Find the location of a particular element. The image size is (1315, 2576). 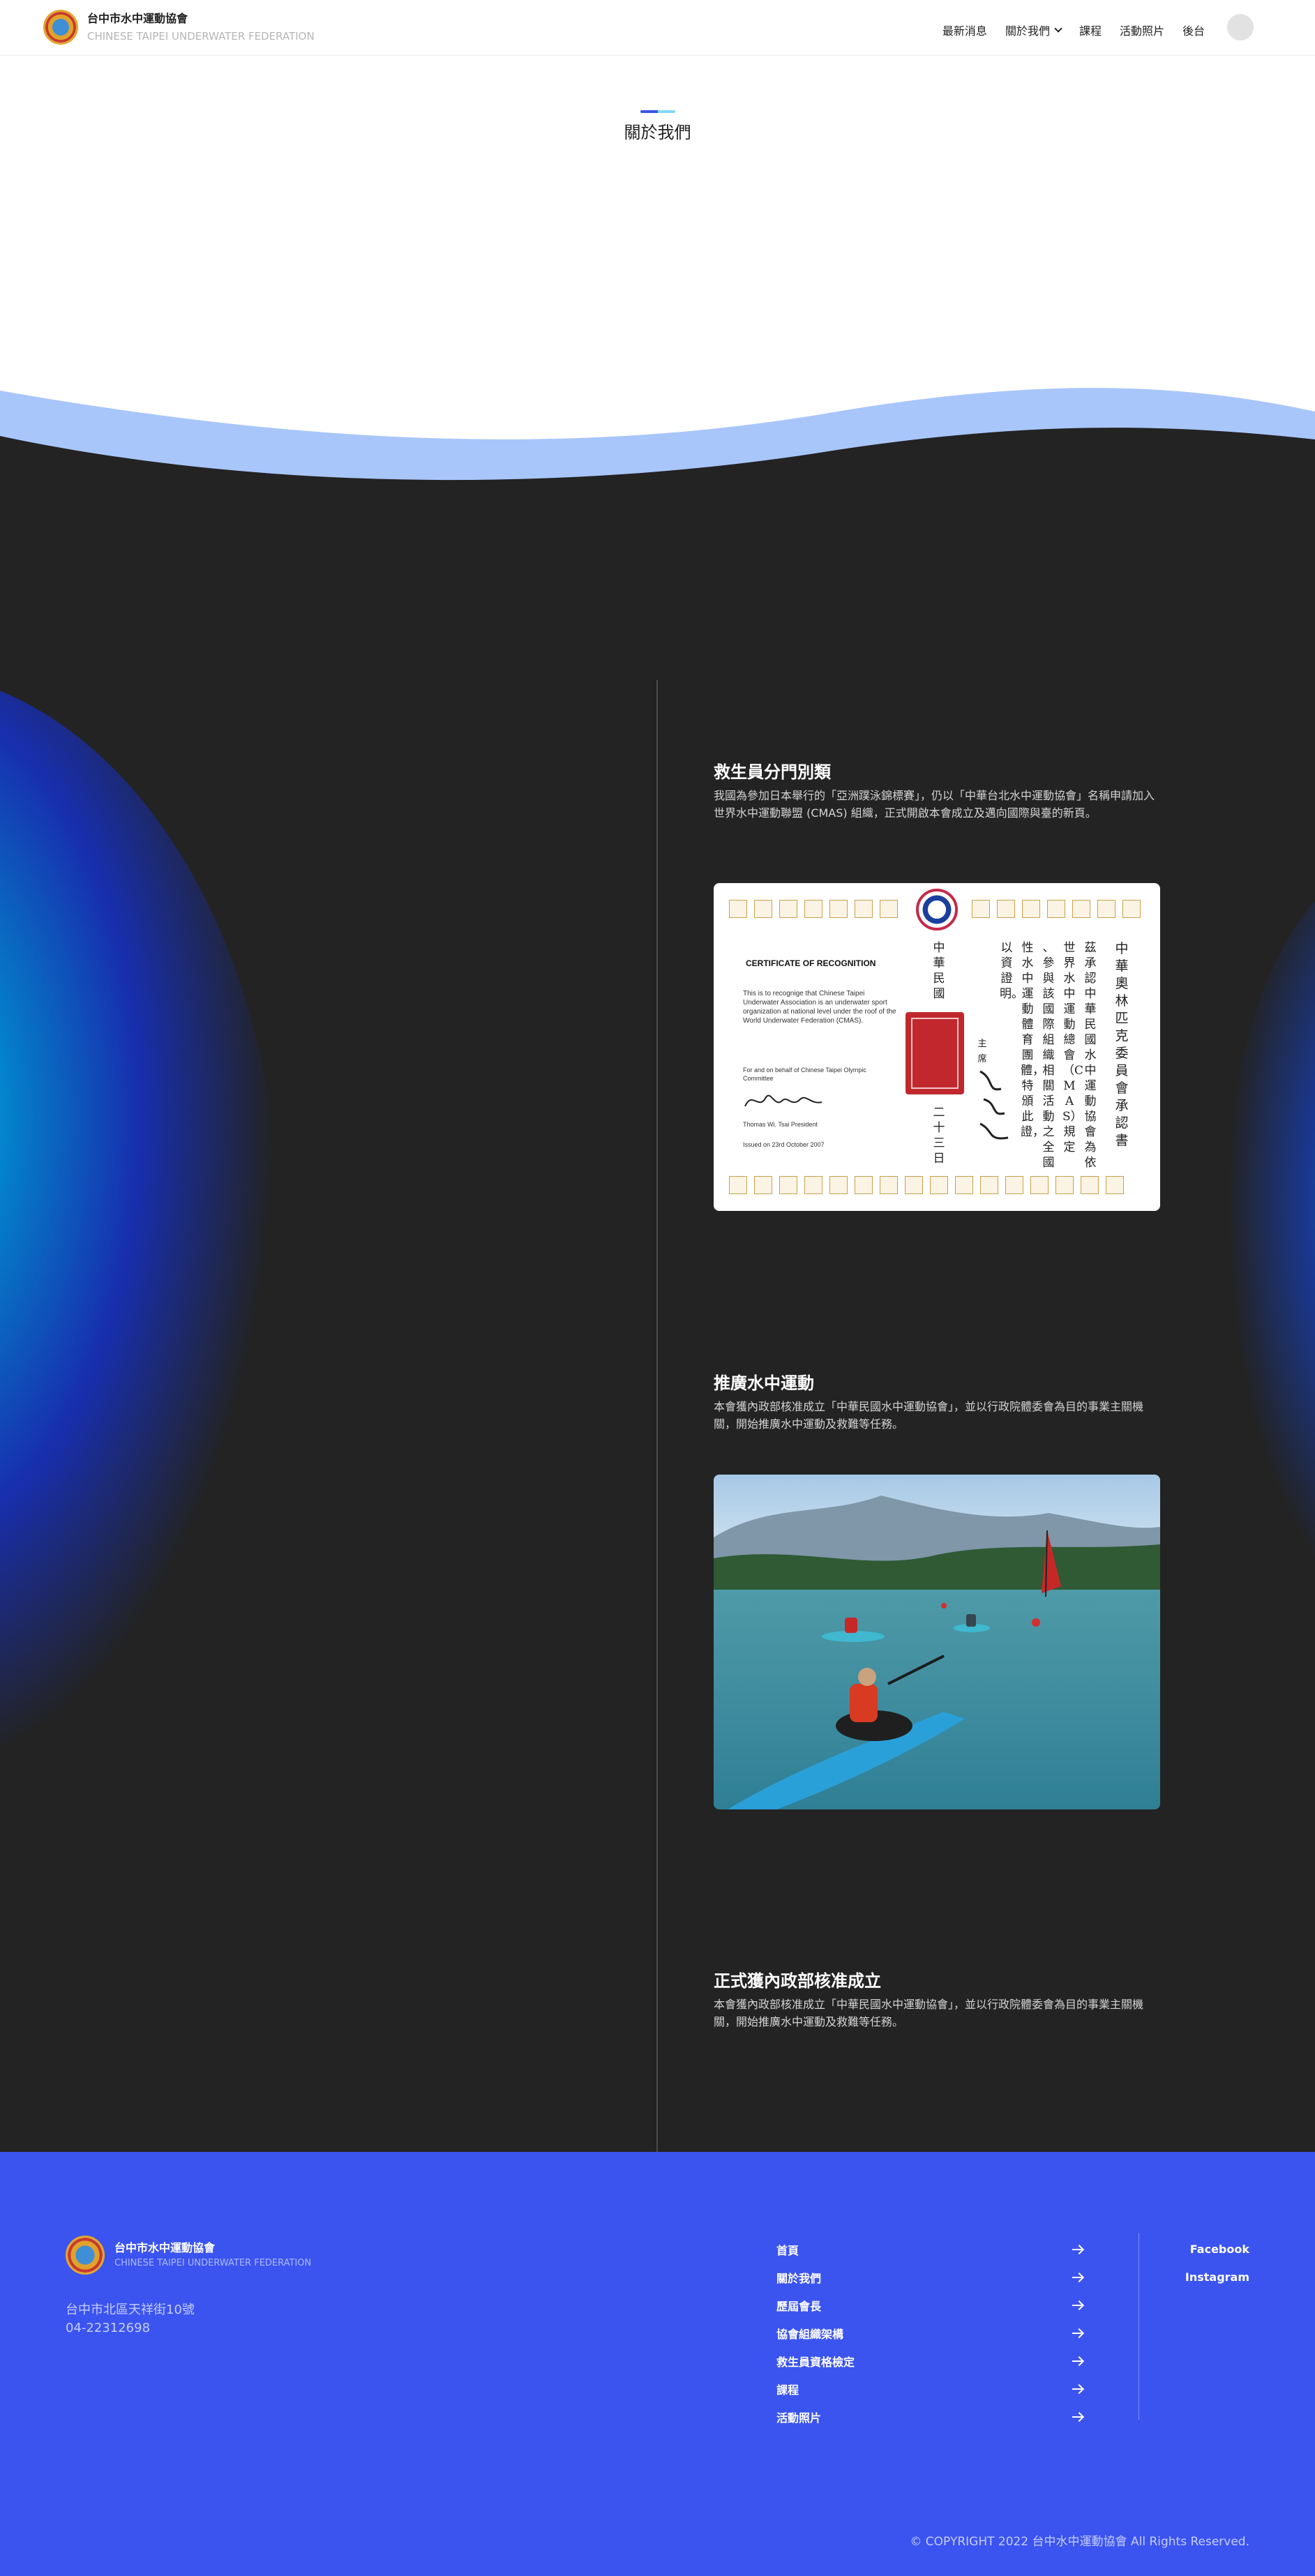

cert-text-col: 以資證明。 is located at coordinates (1011, 971).